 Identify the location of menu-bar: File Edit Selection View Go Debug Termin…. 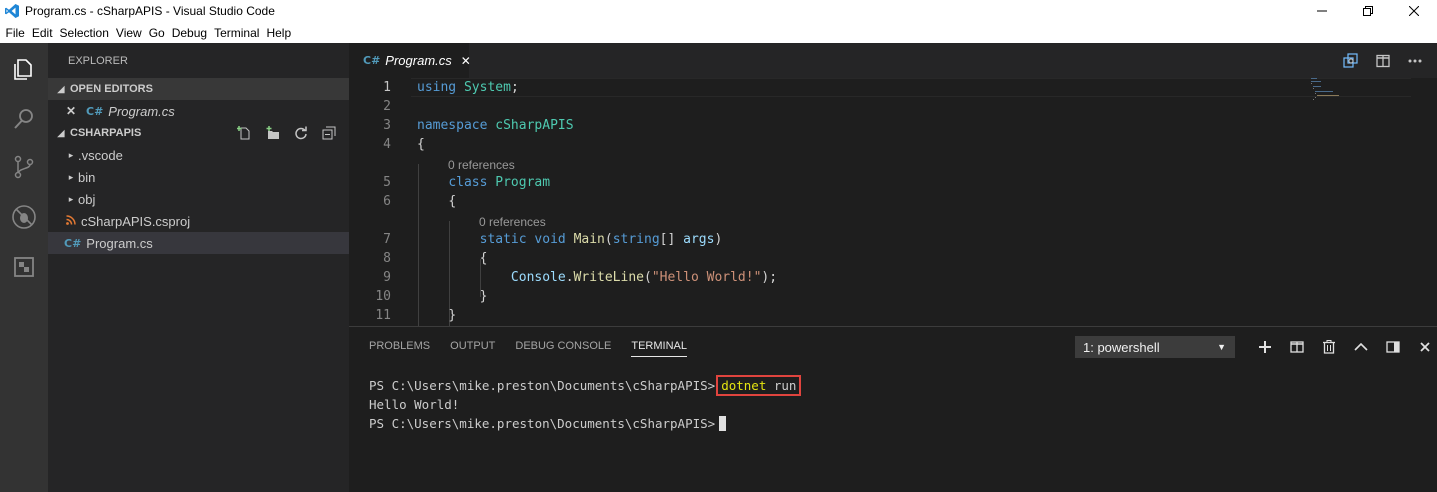
(718, 32).